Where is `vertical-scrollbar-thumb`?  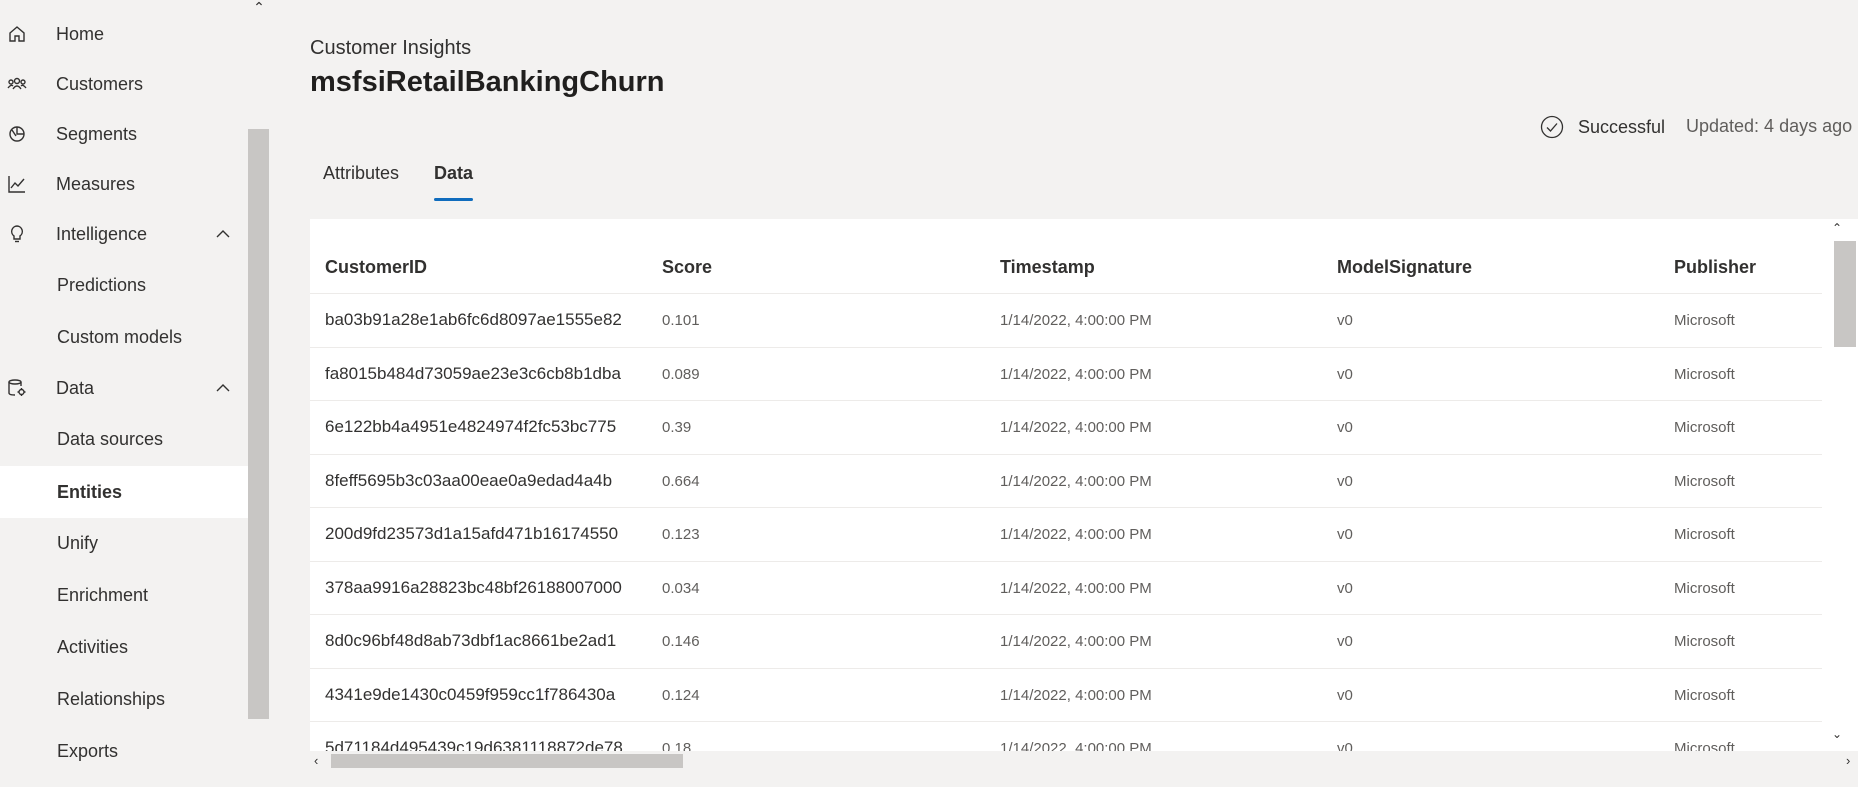
vertical-scrollbar-thumb is located at coordinates (1845, 294).